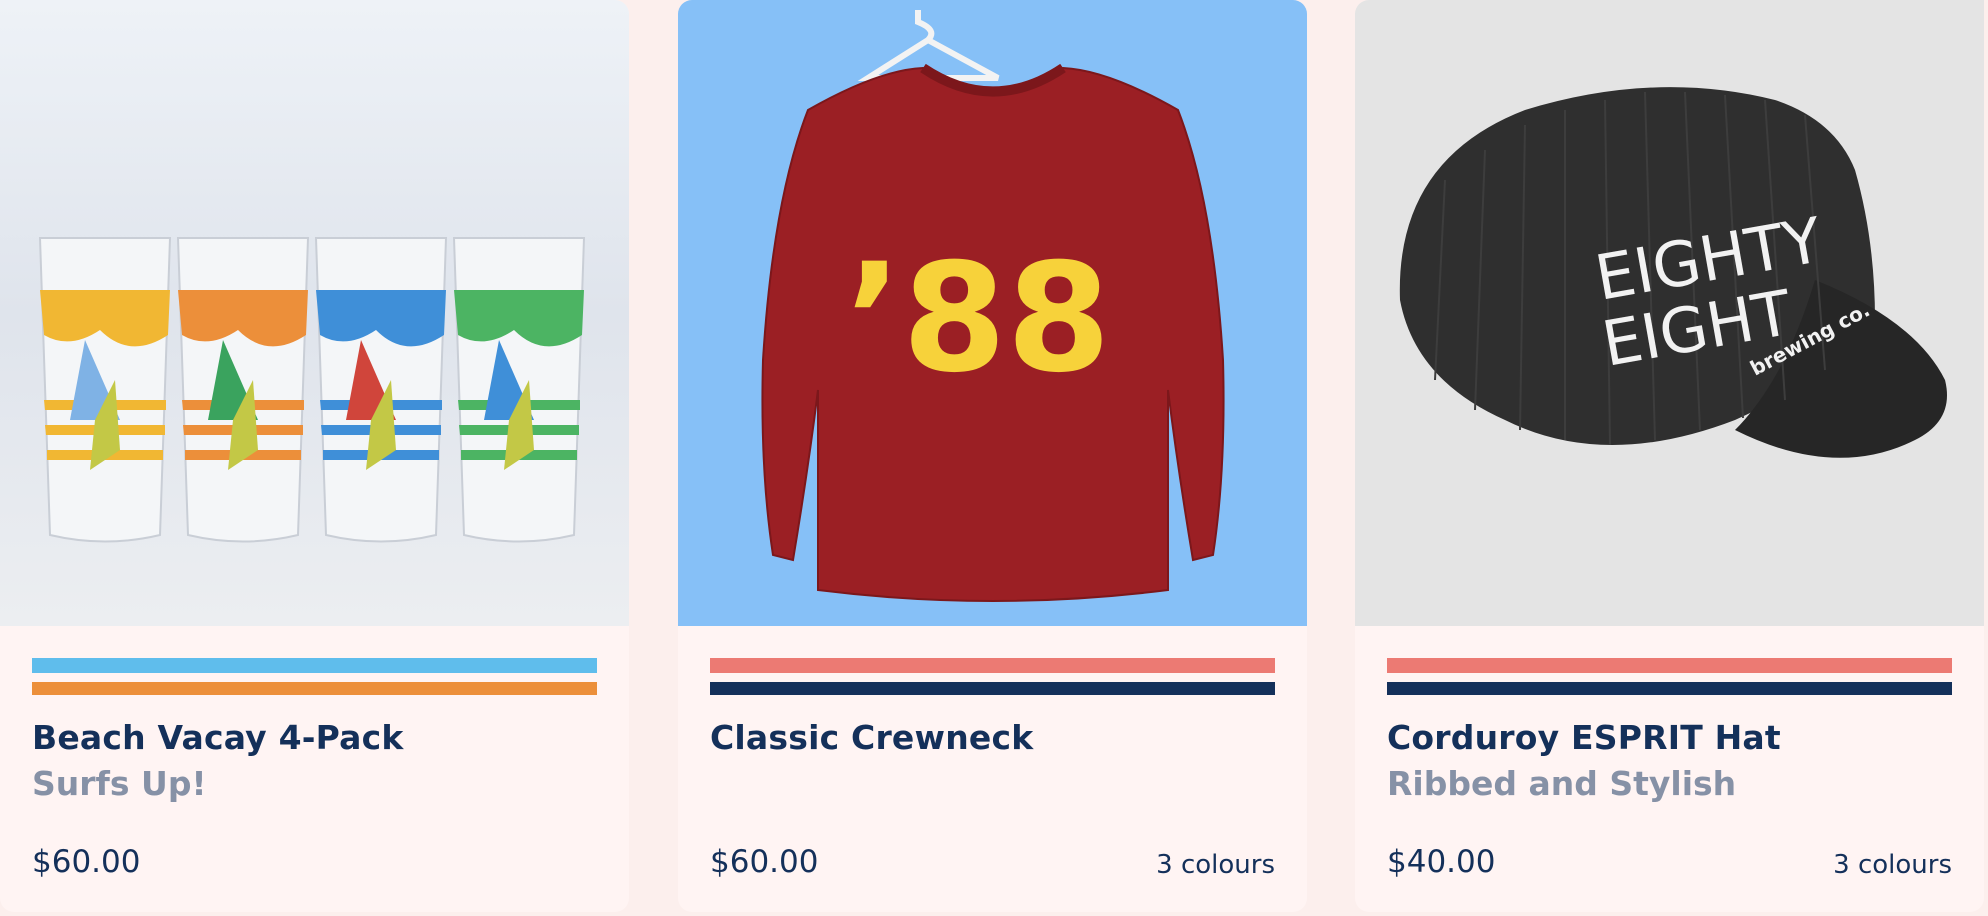 This screenshot has height=916, width=1988. Describe the element at coordinates (105, 390) in the screenshot. I see `glass-yellow` at that location.